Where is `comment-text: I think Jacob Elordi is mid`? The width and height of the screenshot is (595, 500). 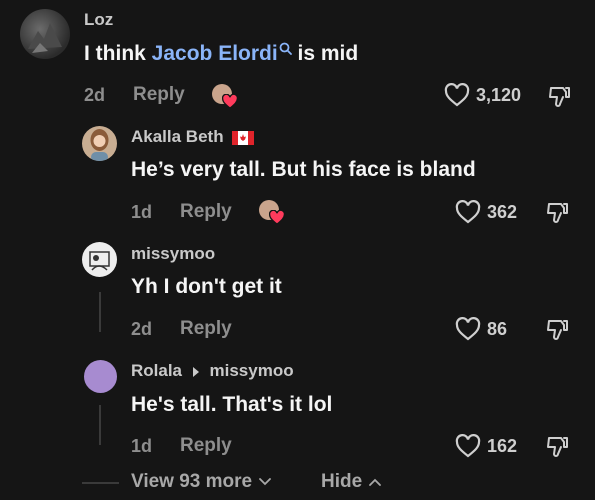
comment-text: I think Jacob Elordi is mid is located at coordinates (221, 54).